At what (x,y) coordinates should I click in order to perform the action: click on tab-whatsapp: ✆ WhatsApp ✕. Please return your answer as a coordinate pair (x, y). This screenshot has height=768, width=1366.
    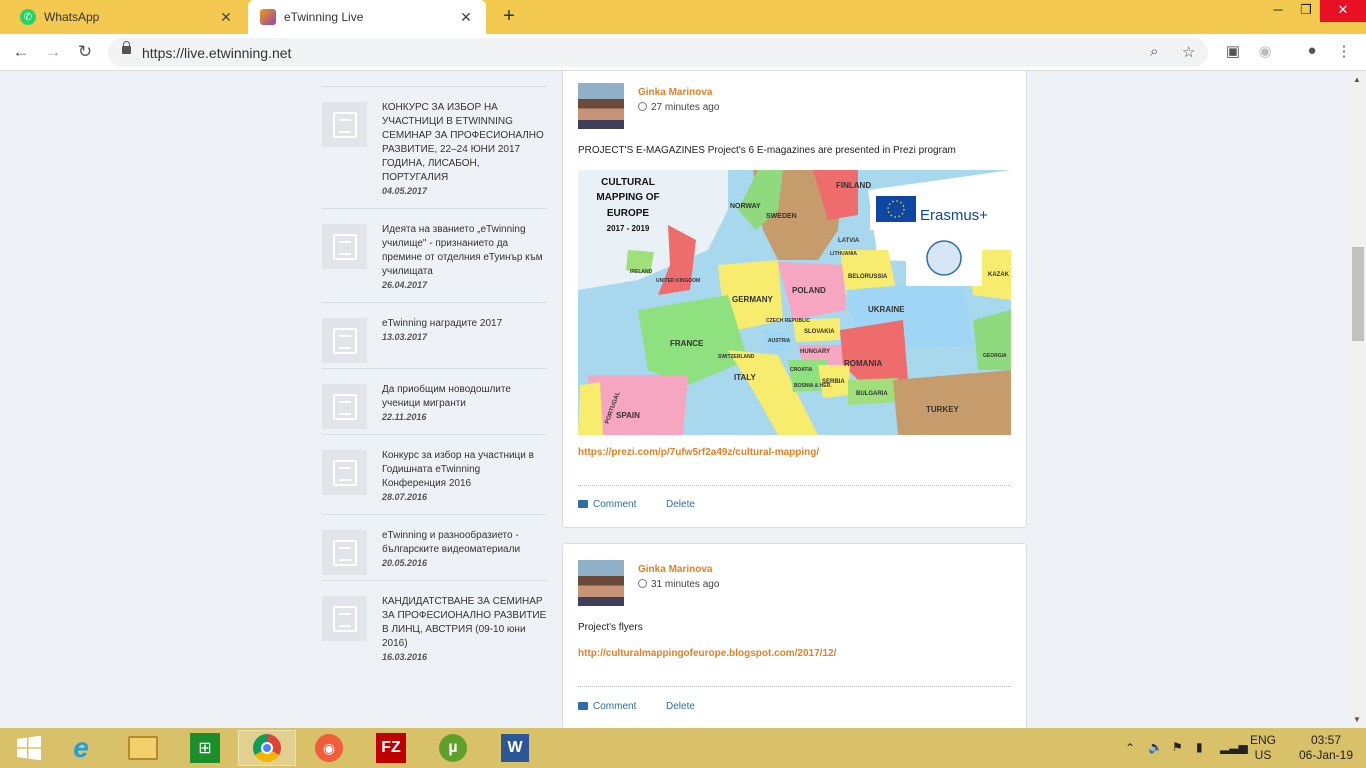
    Looking at the image, I should click on (127, 17).